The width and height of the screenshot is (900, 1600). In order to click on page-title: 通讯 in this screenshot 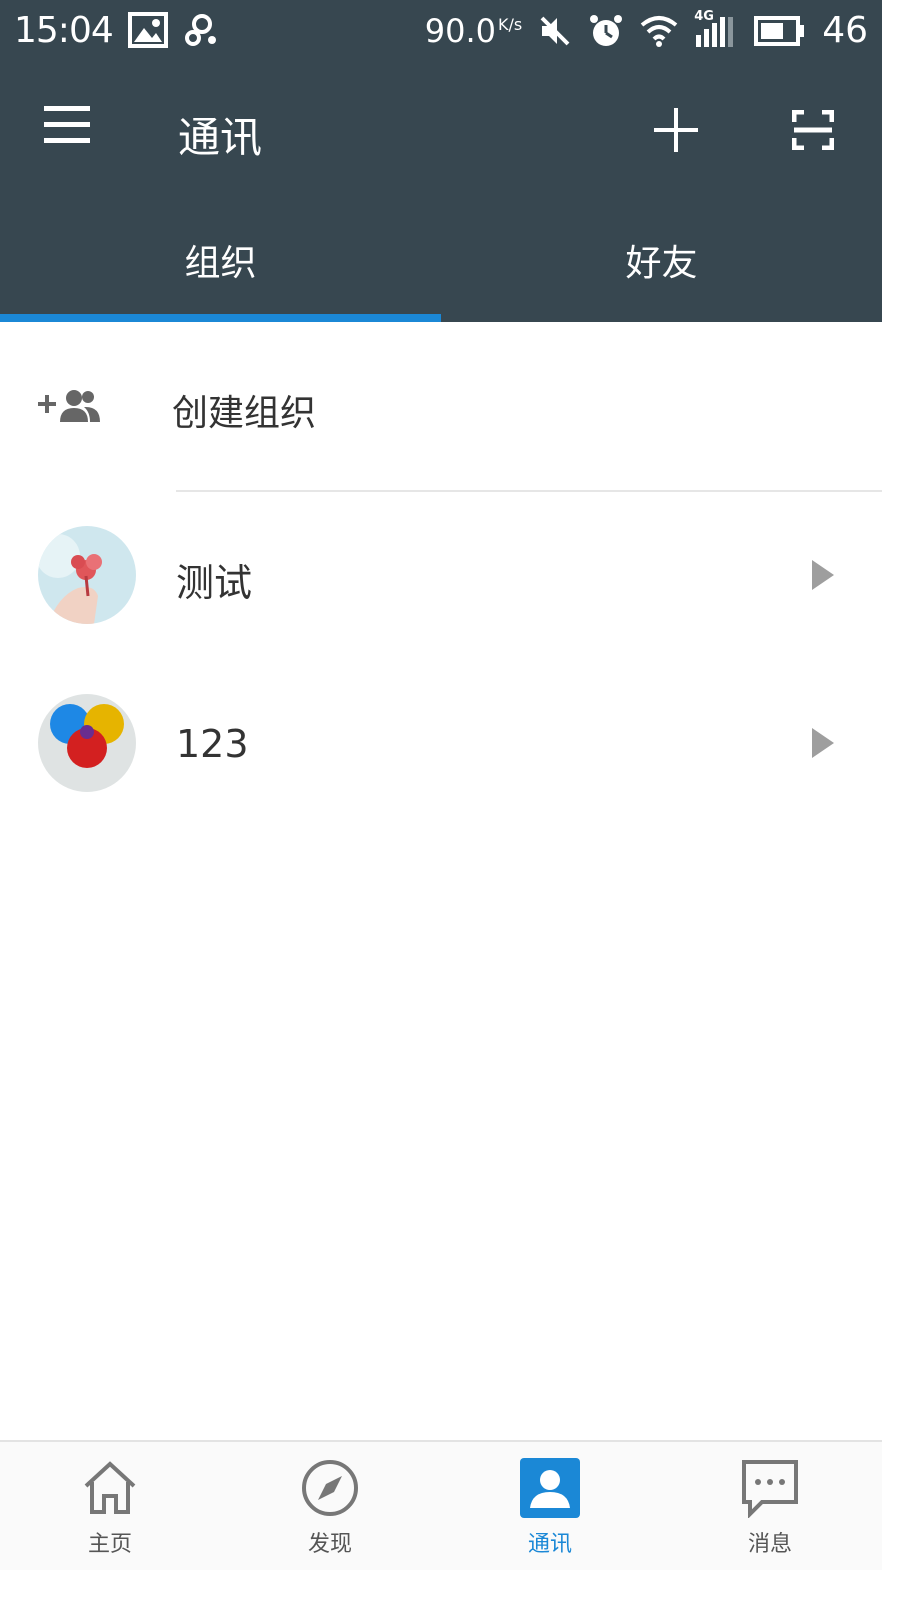, I will do `click(220, 137)`.